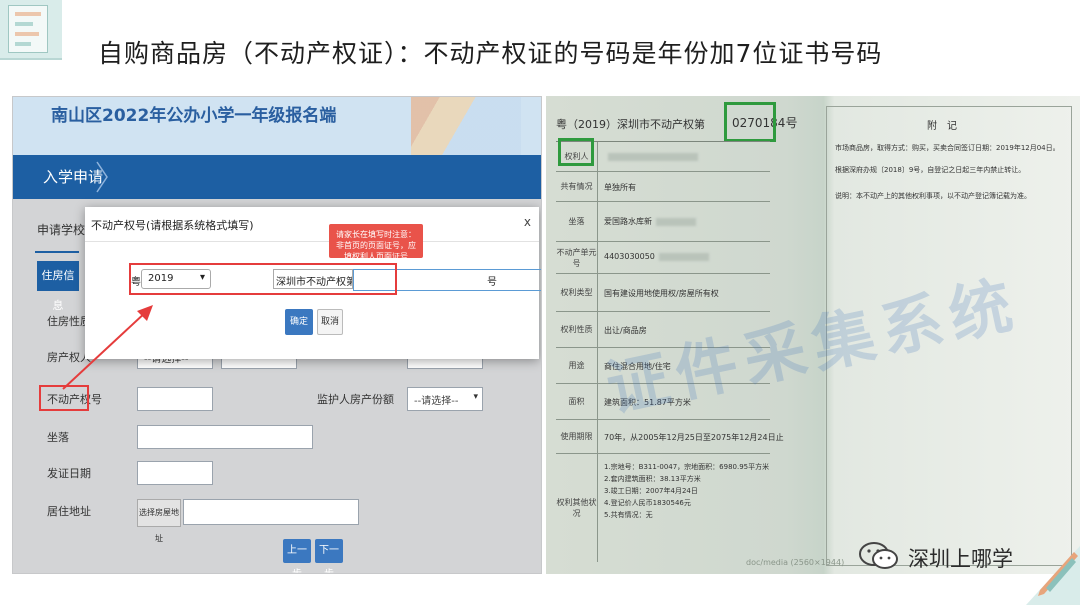 The width and height of the screenshot is (1080, 605). I want to click on arrow-icon, so click(107, 347).